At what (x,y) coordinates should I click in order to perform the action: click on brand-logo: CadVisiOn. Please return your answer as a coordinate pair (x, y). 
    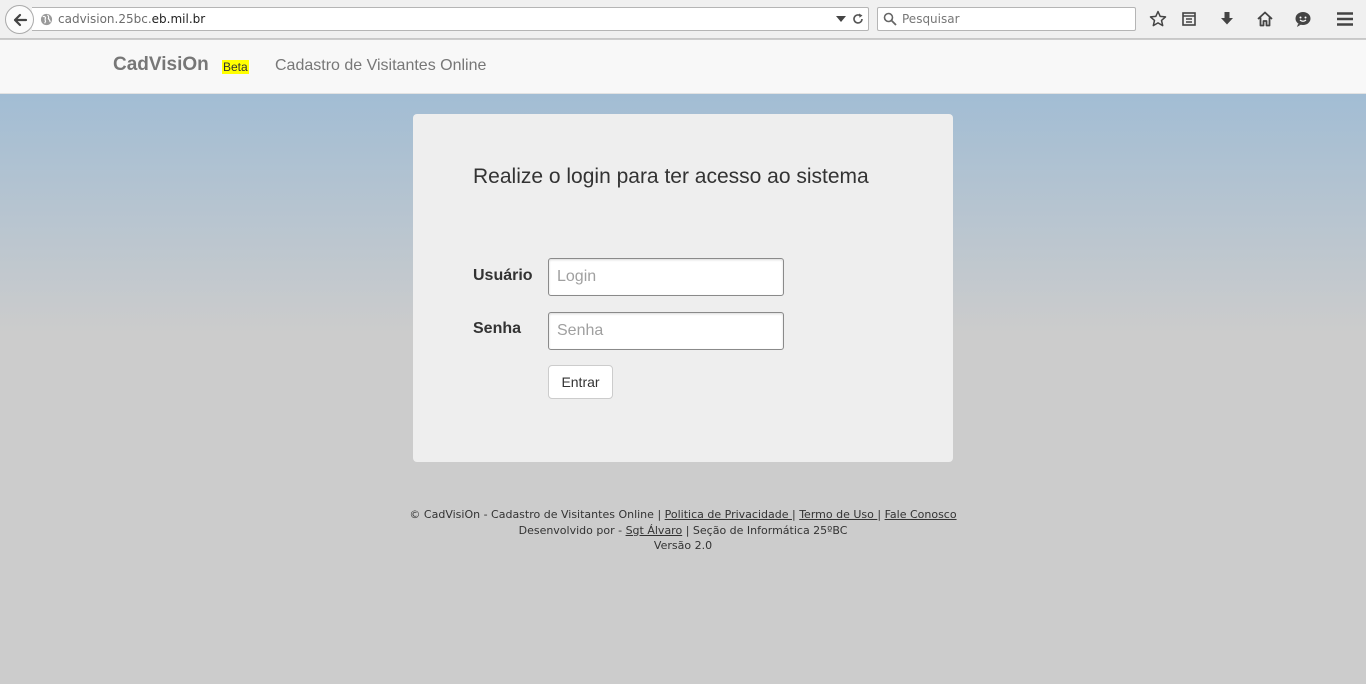
    Looking at the image, I should click on (161, 65).